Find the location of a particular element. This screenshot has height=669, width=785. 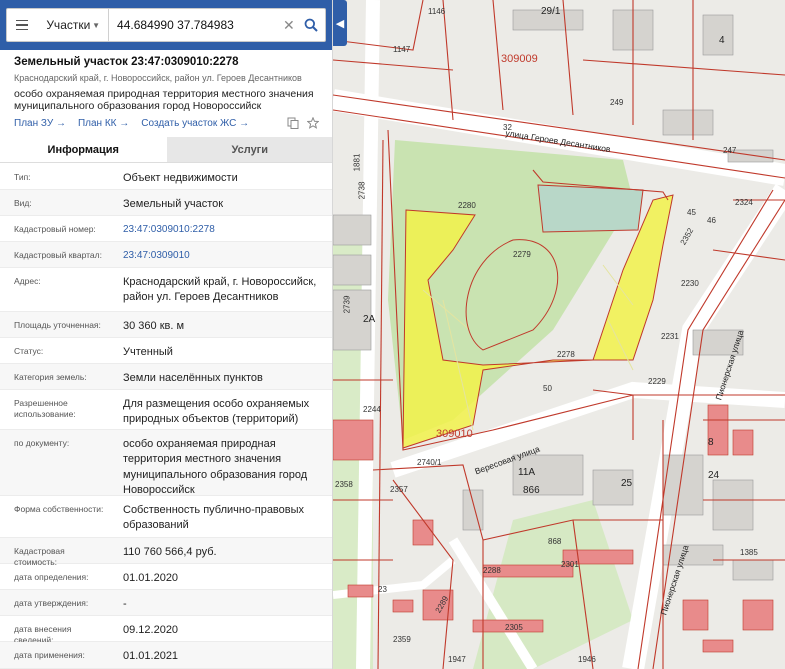

attribute-row: Кадастровый квартал: 23:47:0309010 is located at coordinates (166, 255).